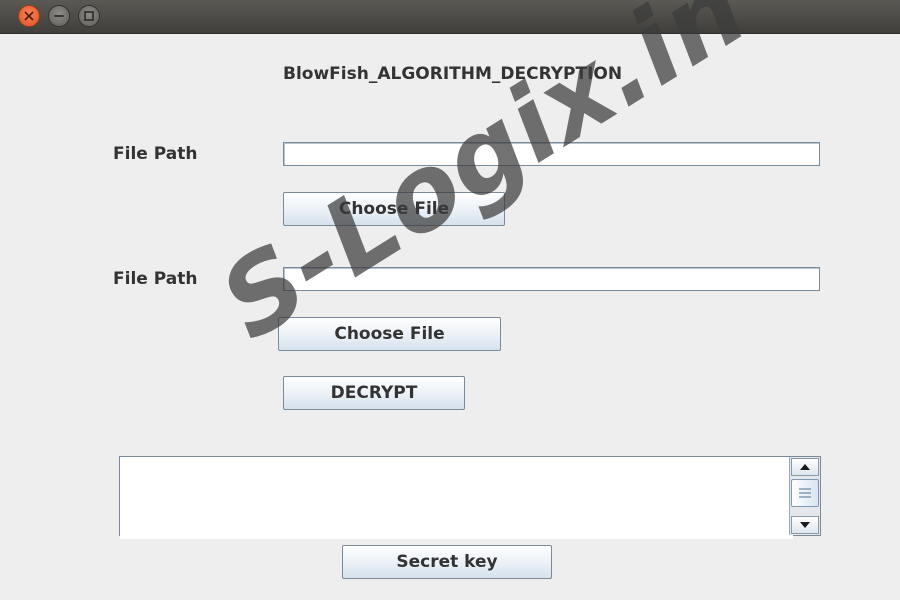 The height and width of the screenshot is (600, 900). Describe the element at coordinates (453, 74) in the screenshot. I see `page-title: BlowFish_ALGORITHM_DECRYPTION` at that location.